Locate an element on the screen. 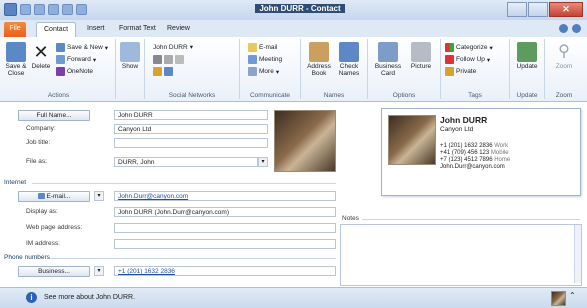 Image resolution: width=587 pixels, height=308 pixels. contact-photo is located at coordinates (305, 141).